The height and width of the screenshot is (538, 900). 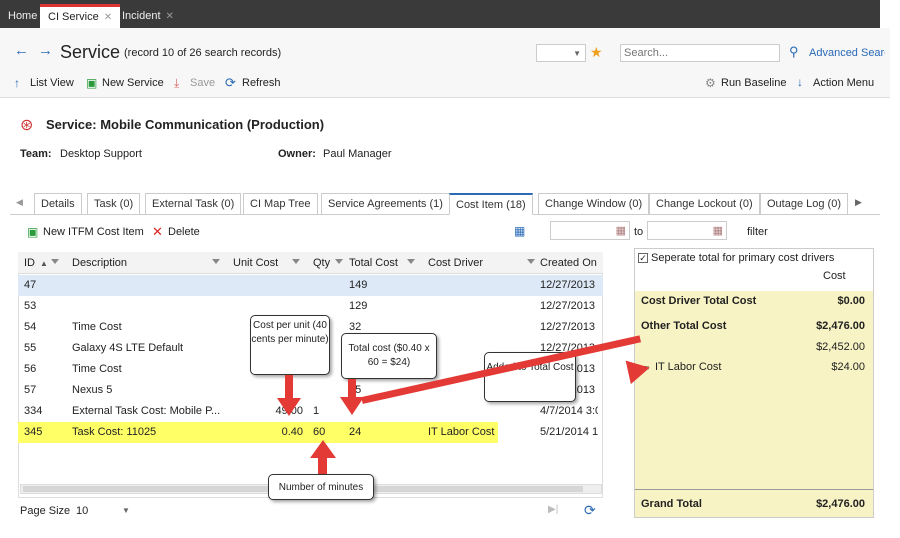 I want to click on col-cost-driver: Cost Driver, so click(x=455, y=263).